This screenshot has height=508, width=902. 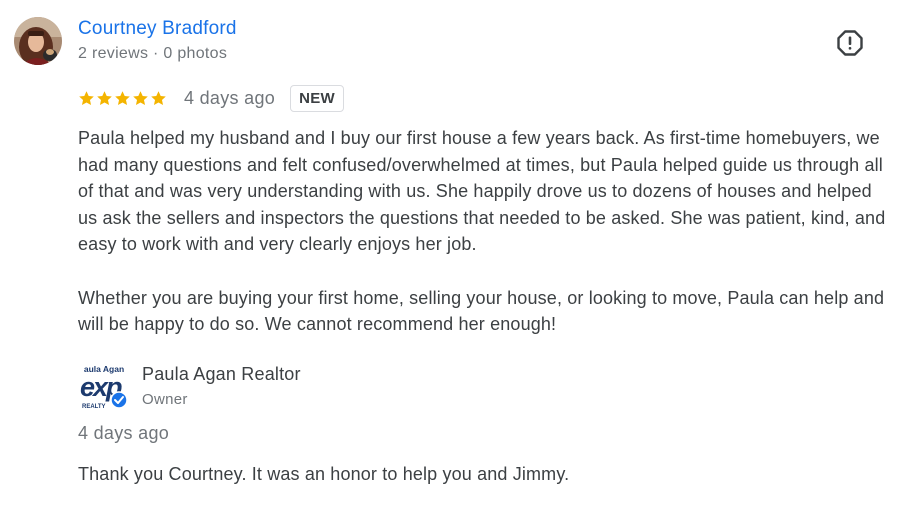 I want to click on report-flag-icon, so click(x=850, y=43).